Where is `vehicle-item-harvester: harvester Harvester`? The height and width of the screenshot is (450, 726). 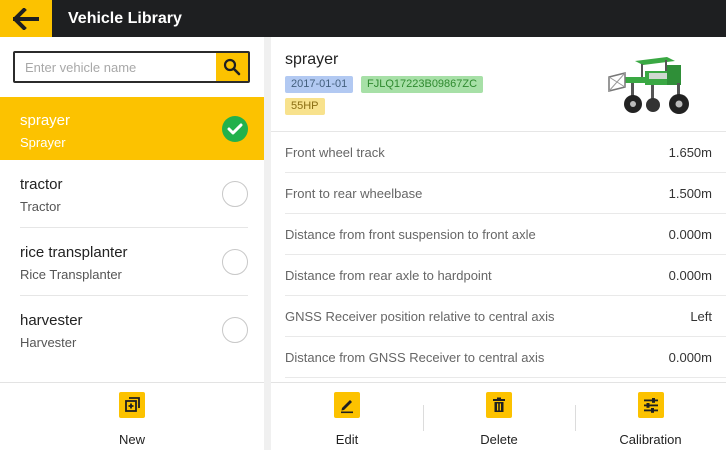 vehicle-item-harvester: harvester Harvester is located at coordinates (132, 330).